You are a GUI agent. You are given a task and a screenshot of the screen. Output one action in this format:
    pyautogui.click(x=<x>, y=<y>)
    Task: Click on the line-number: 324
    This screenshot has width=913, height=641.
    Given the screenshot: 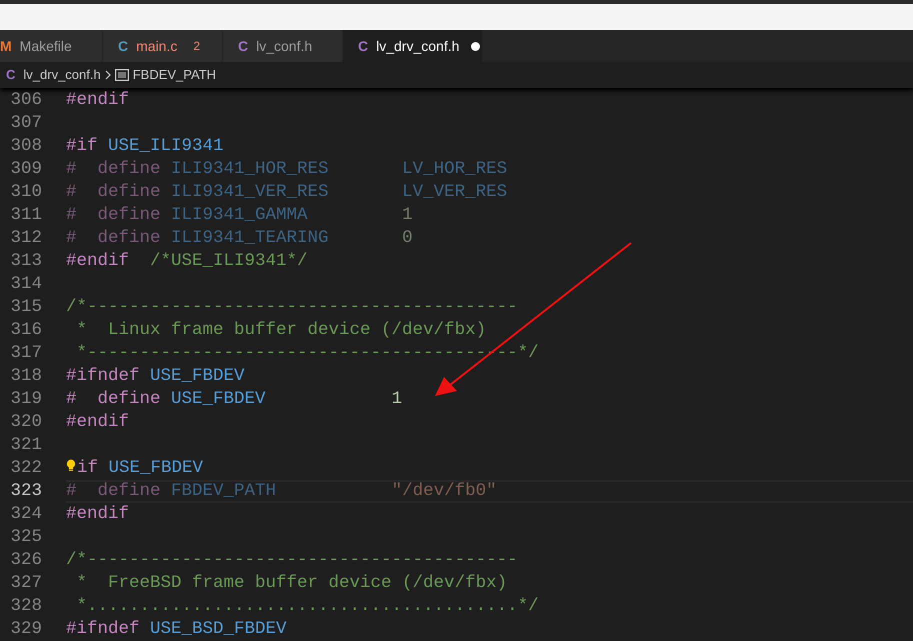 What is the action you would take?
    pyautogui.click(x=25, y=514)
    